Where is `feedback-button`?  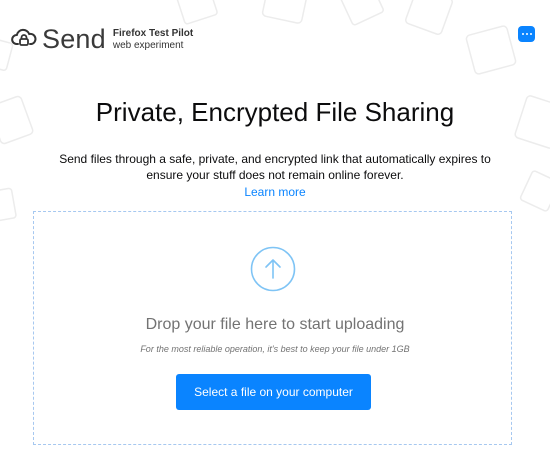 feedback-button is located at coordinates (526, 34).